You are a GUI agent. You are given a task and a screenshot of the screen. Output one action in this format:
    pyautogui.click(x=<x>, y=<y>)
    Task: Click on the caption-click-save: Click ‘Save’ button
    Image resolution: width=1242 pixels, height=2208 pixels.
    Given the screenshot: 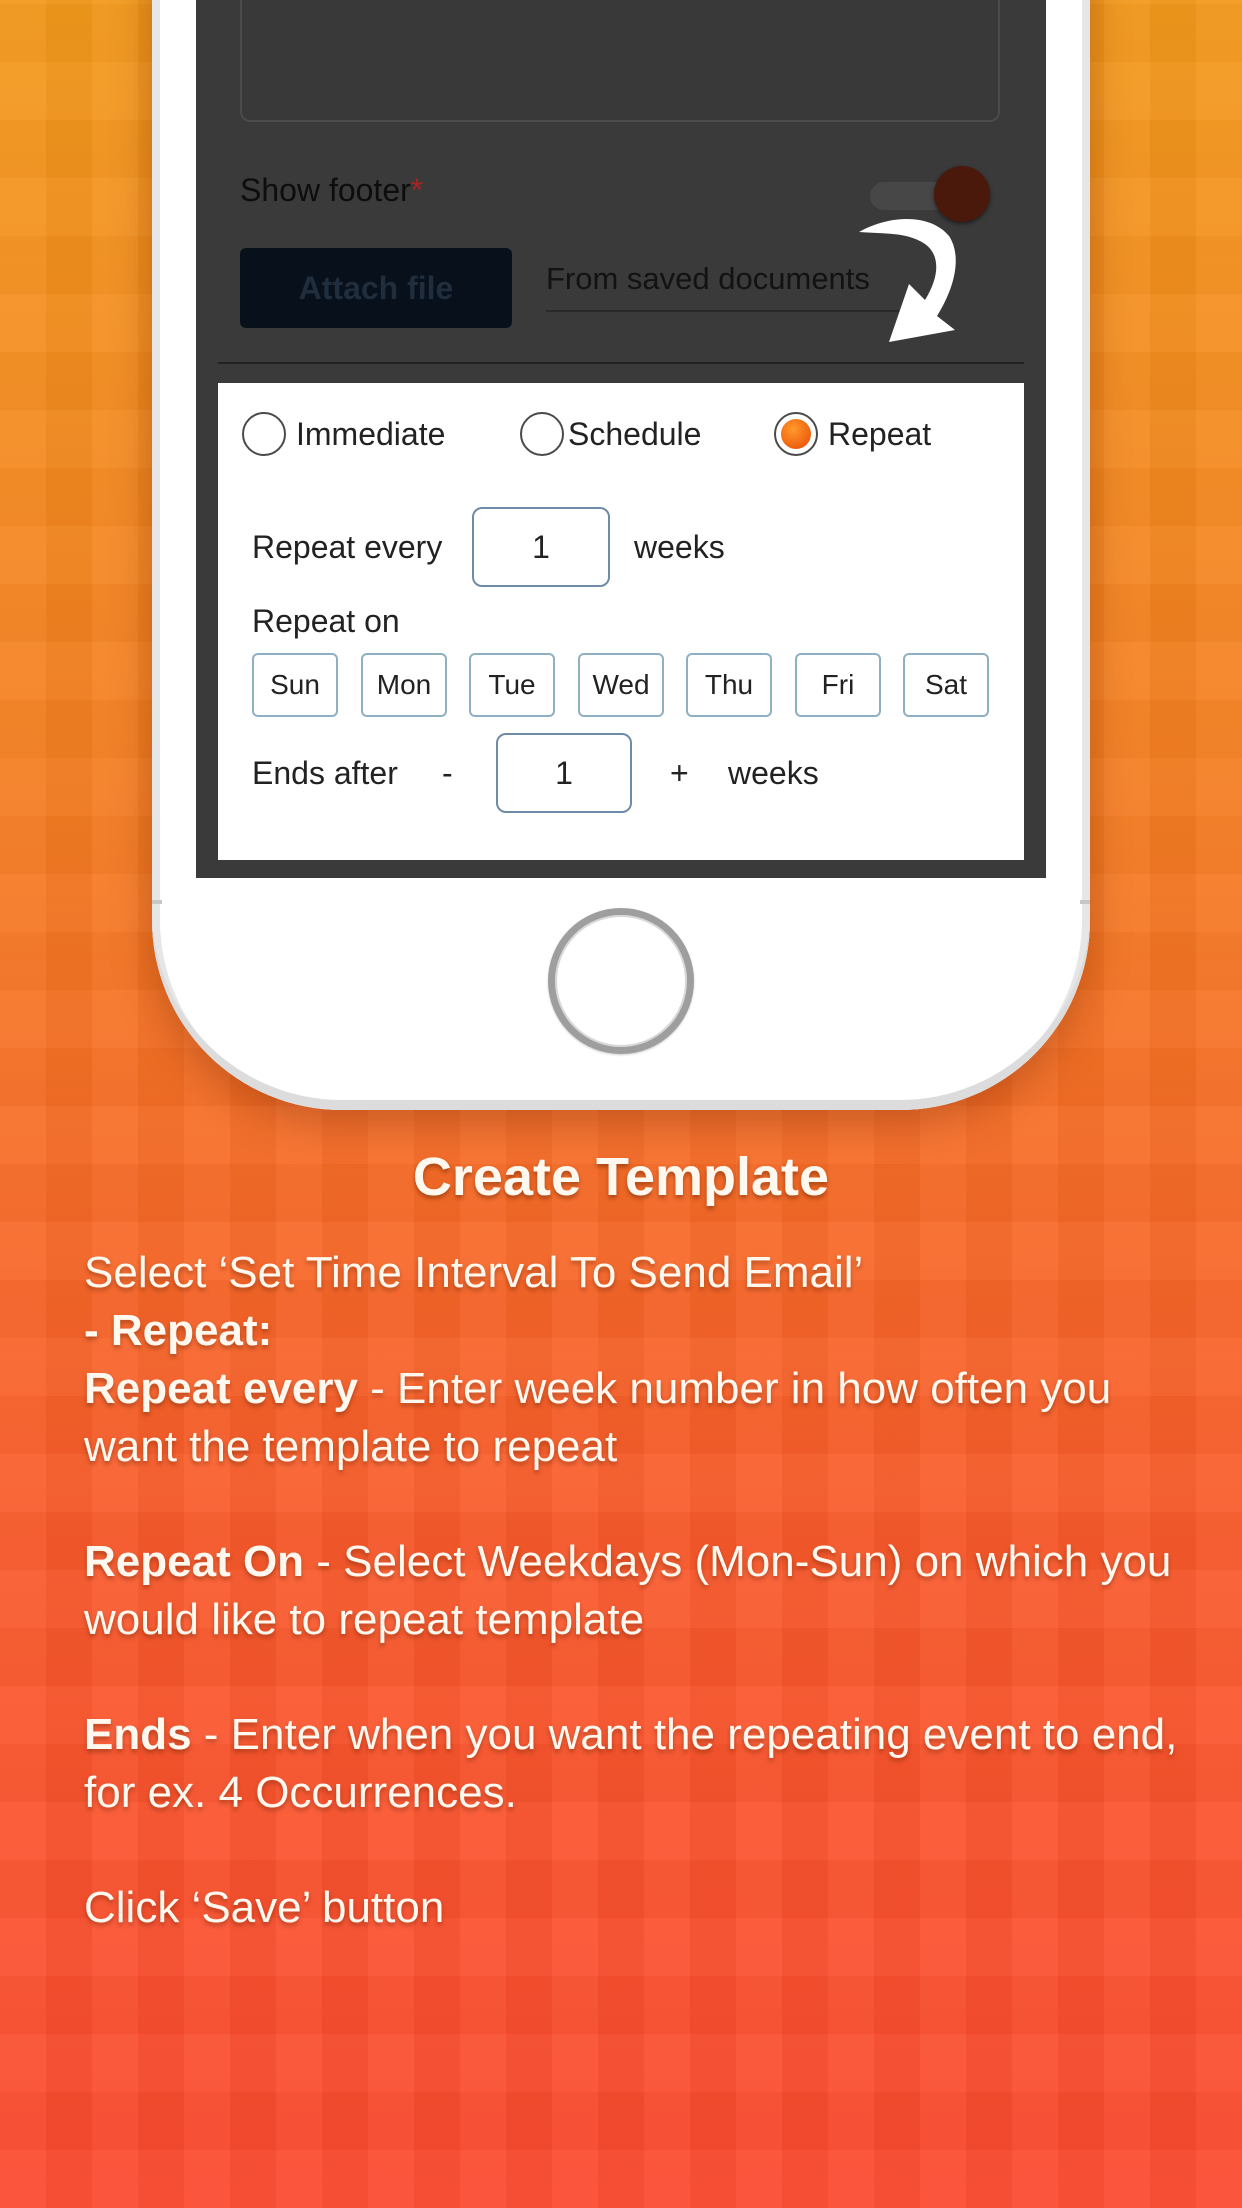 What is the action you would take?
    pyautogui.click(x=264, y=1907)
    